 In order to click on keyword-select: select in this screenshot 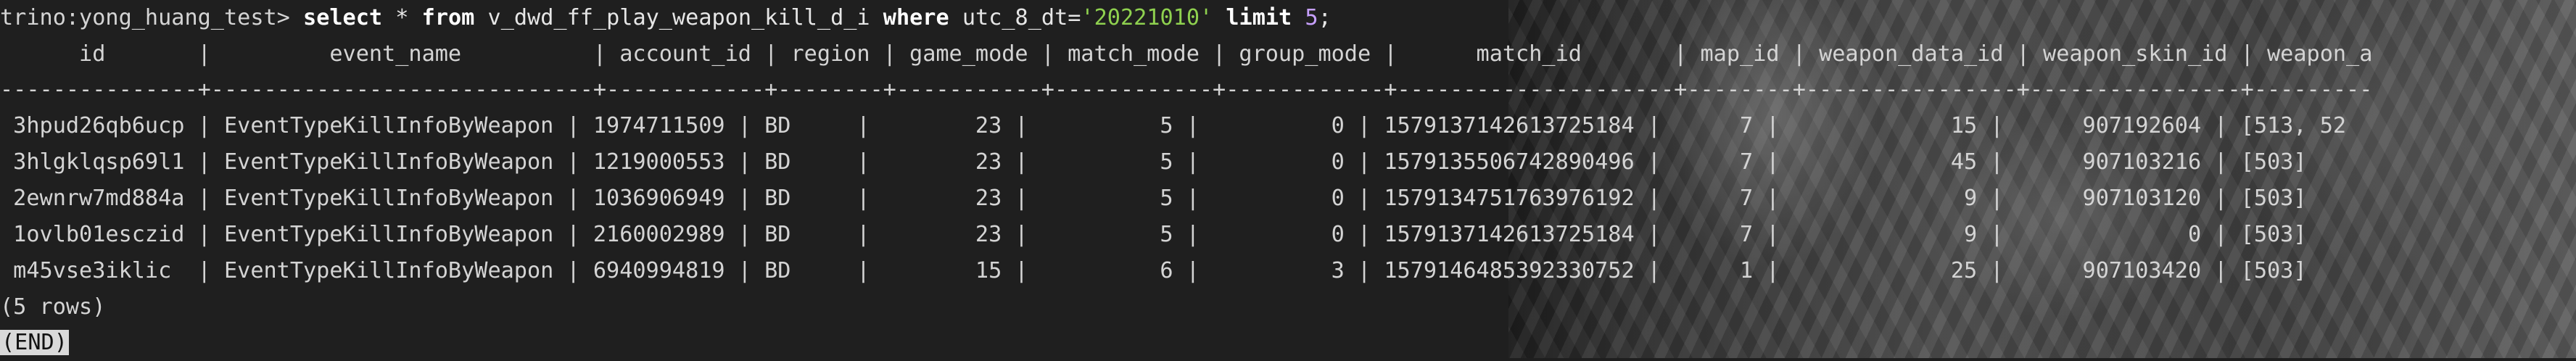, I will do `click(343, 17)`.